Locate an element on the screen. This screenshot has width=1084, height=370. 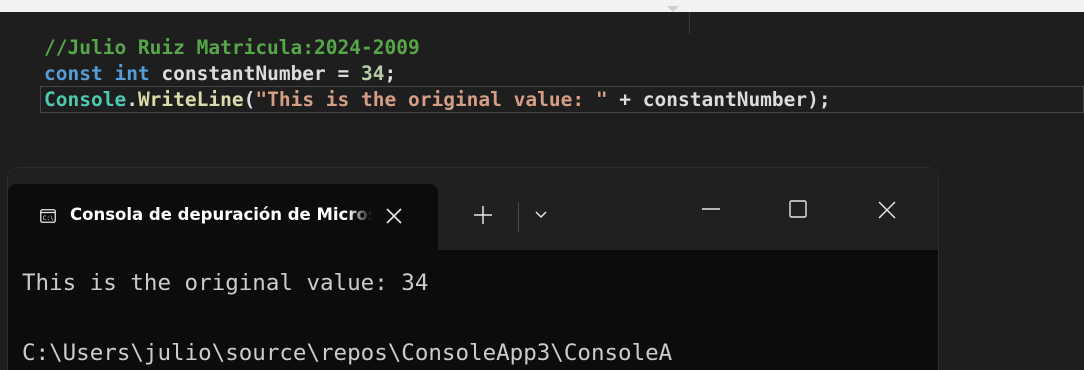
code-token-method: WriteLine is located at coordinates (190, 99).